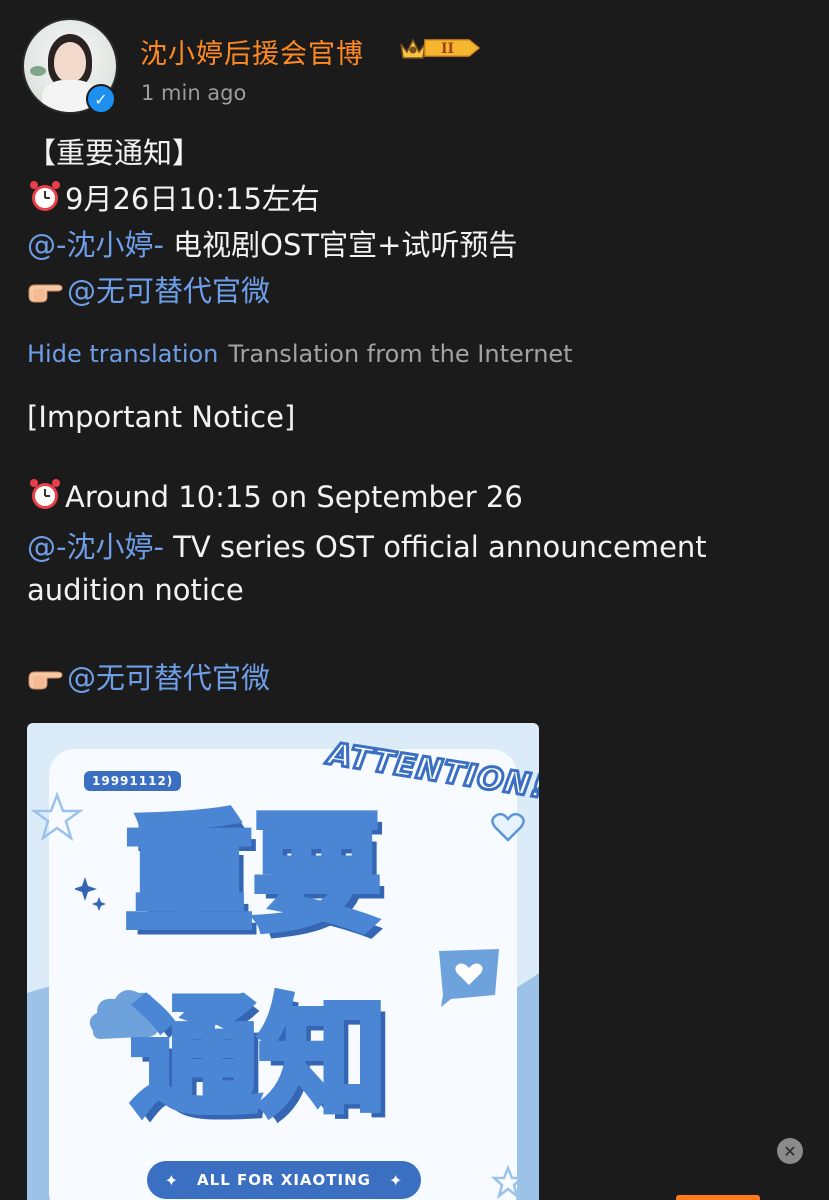 The height and width of the screenshot is (1200, 829). Describe the element at coordinates (101, 99) in the screenshot. I see `verified-icon: ✓` at that location.